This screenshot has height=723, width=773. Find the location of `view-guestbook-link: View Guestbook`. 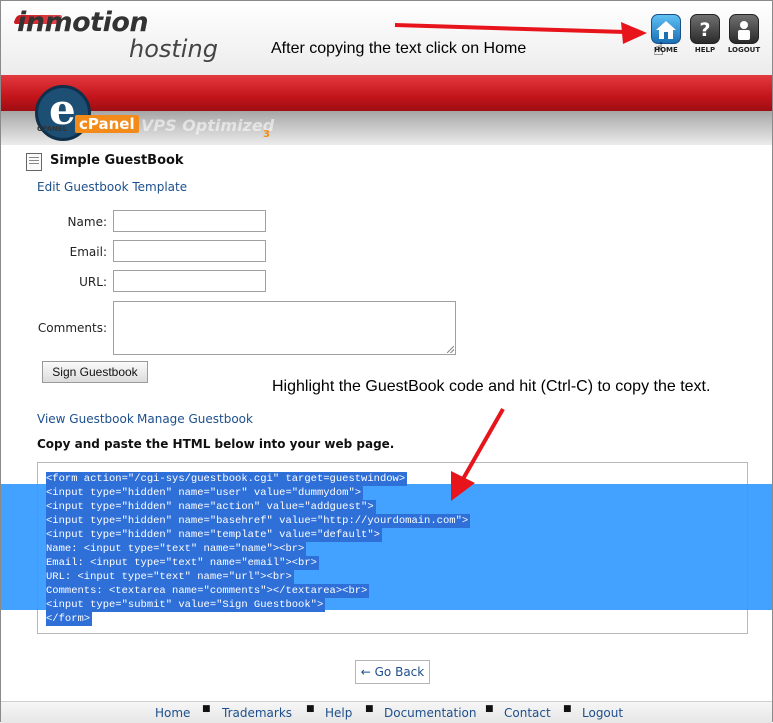

view-guestbook-link: View Guestbook is located at coordinates (85, 419).